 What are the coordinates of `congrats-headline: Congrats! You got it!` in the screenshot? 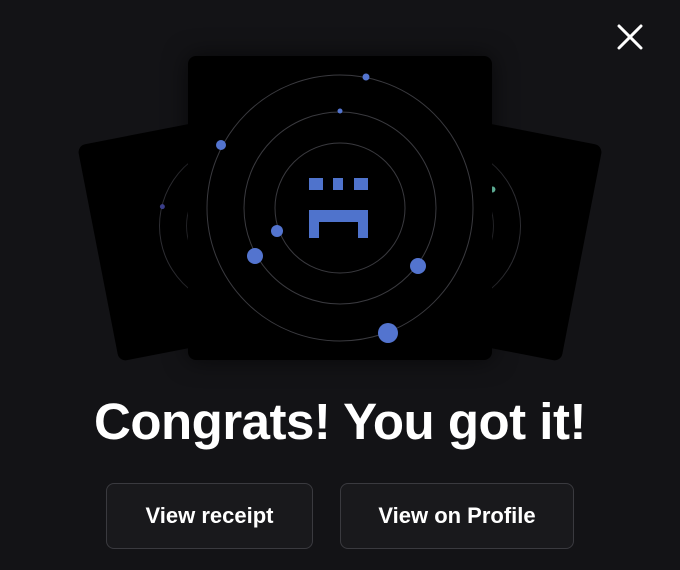 It's located at (340, 421).